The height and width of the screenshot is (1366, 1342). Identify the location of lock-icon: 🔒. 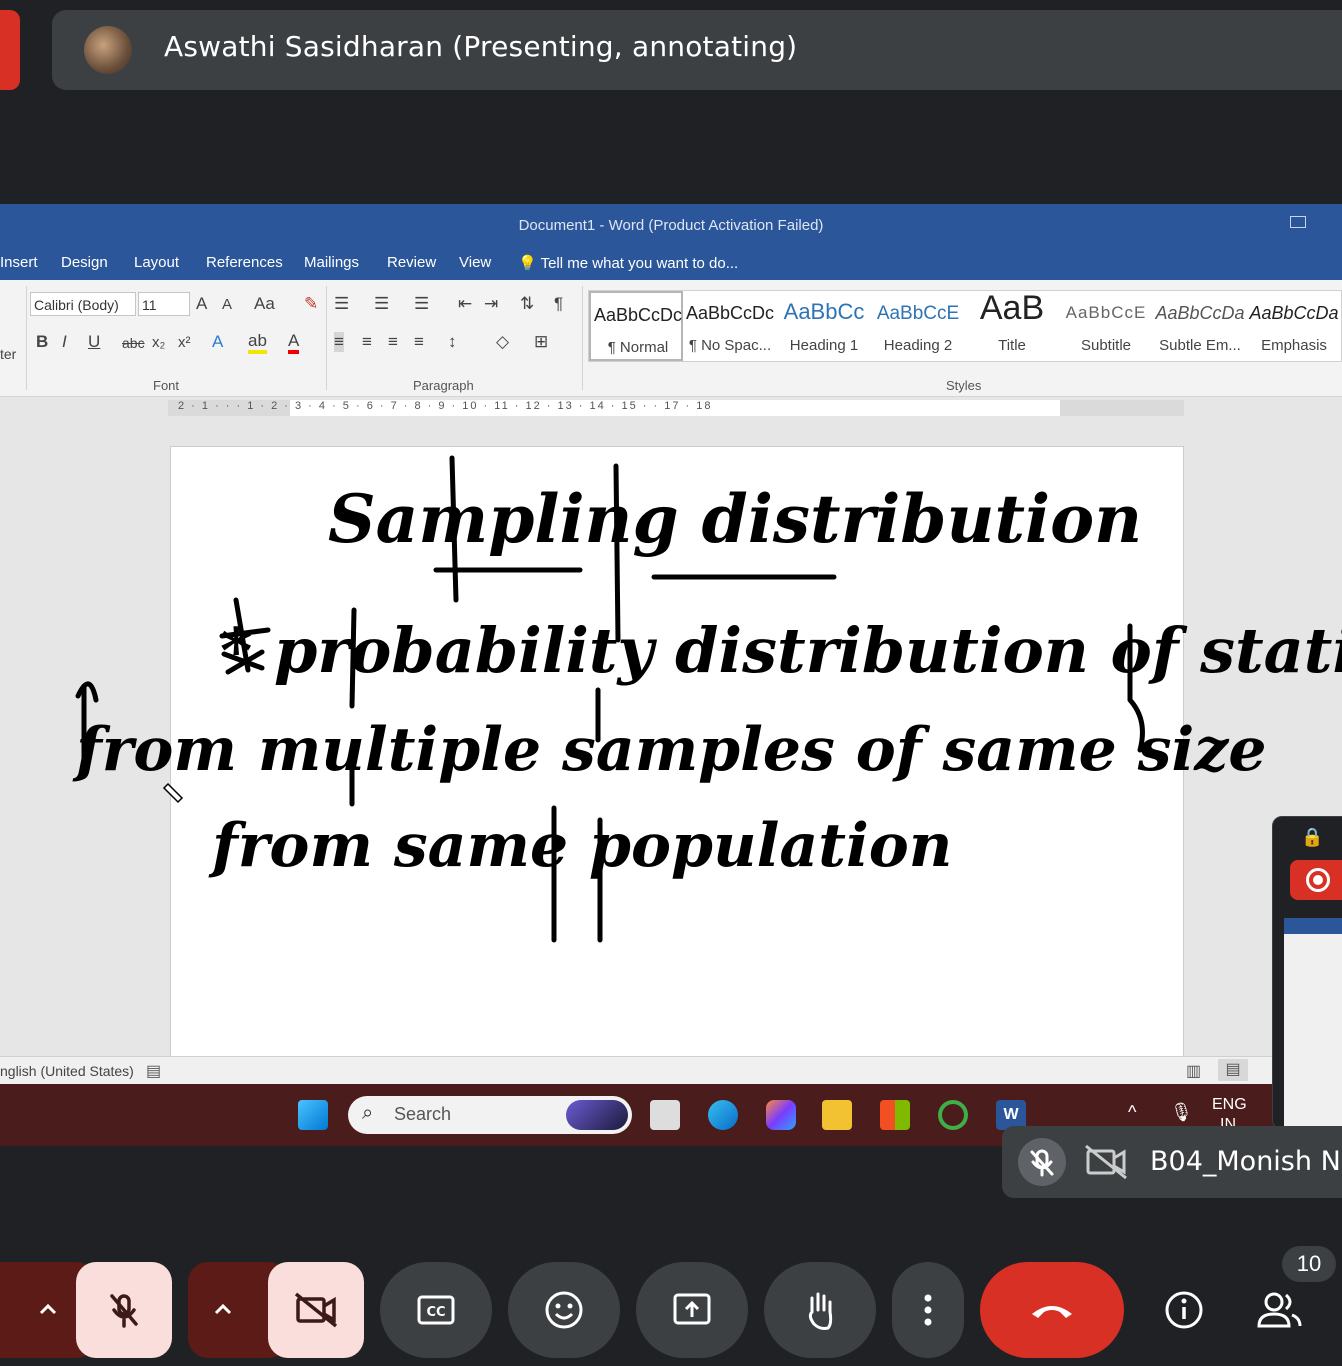
(1312, 837).